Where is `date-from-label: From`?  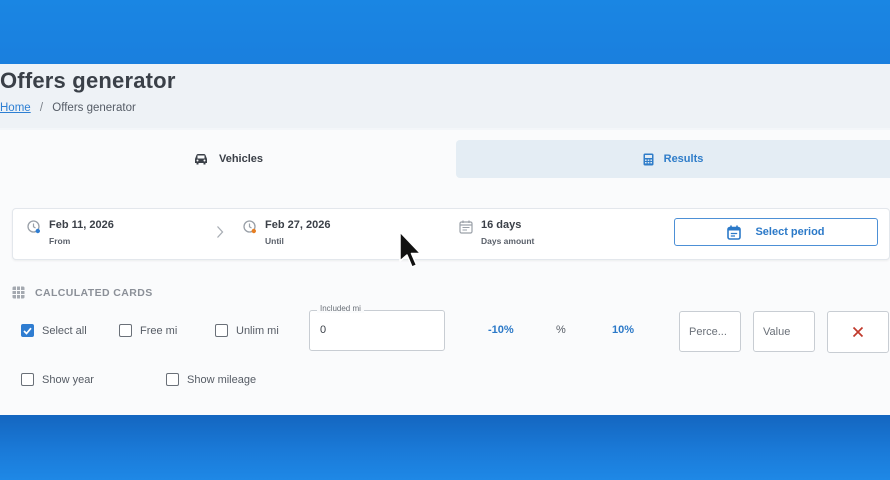 date-from-label: From is located at coordinates (60, 241).